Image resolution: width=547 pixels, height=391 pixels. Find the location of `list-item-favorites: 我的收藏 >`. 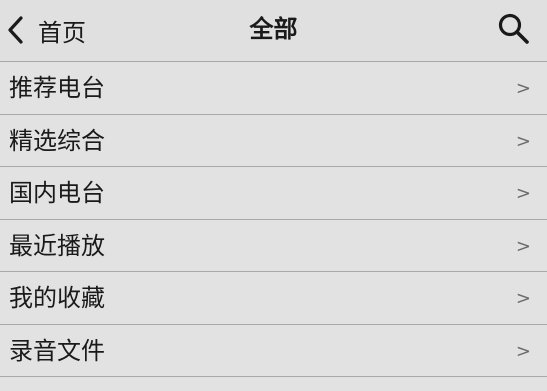

list-item-favorites: 我的收藏 > is located at coordinates (273, 298).